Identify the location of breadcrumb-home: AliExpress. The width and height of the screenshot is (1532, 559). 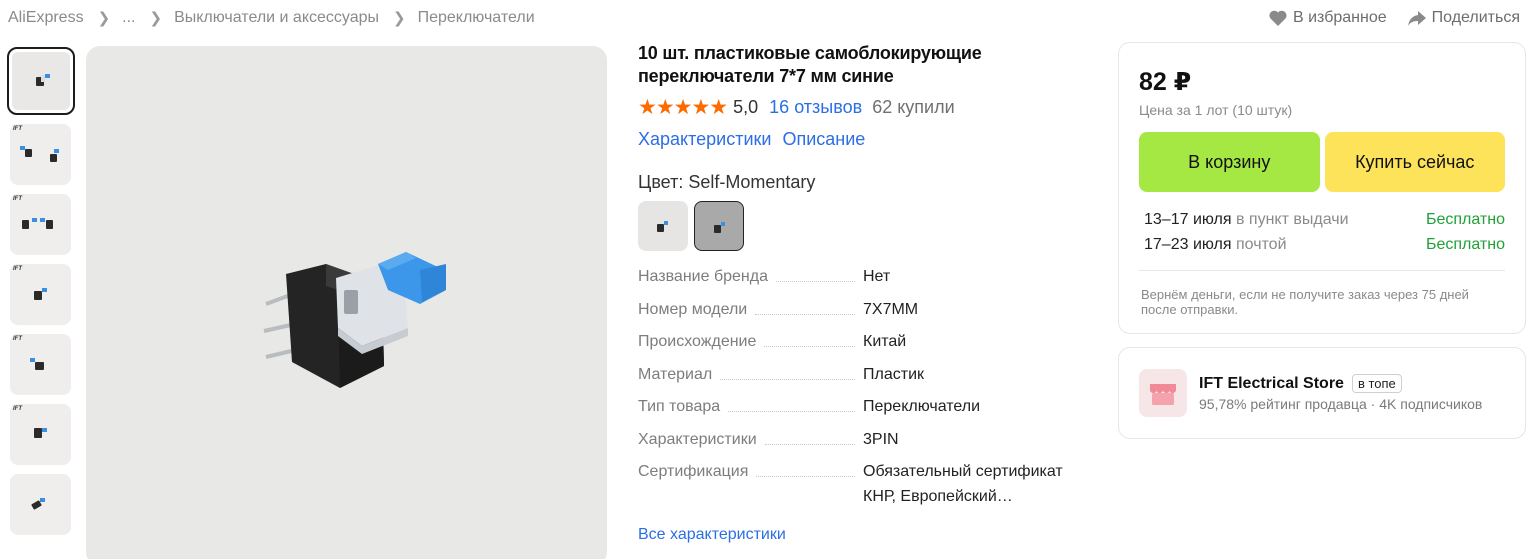
(46, 18).